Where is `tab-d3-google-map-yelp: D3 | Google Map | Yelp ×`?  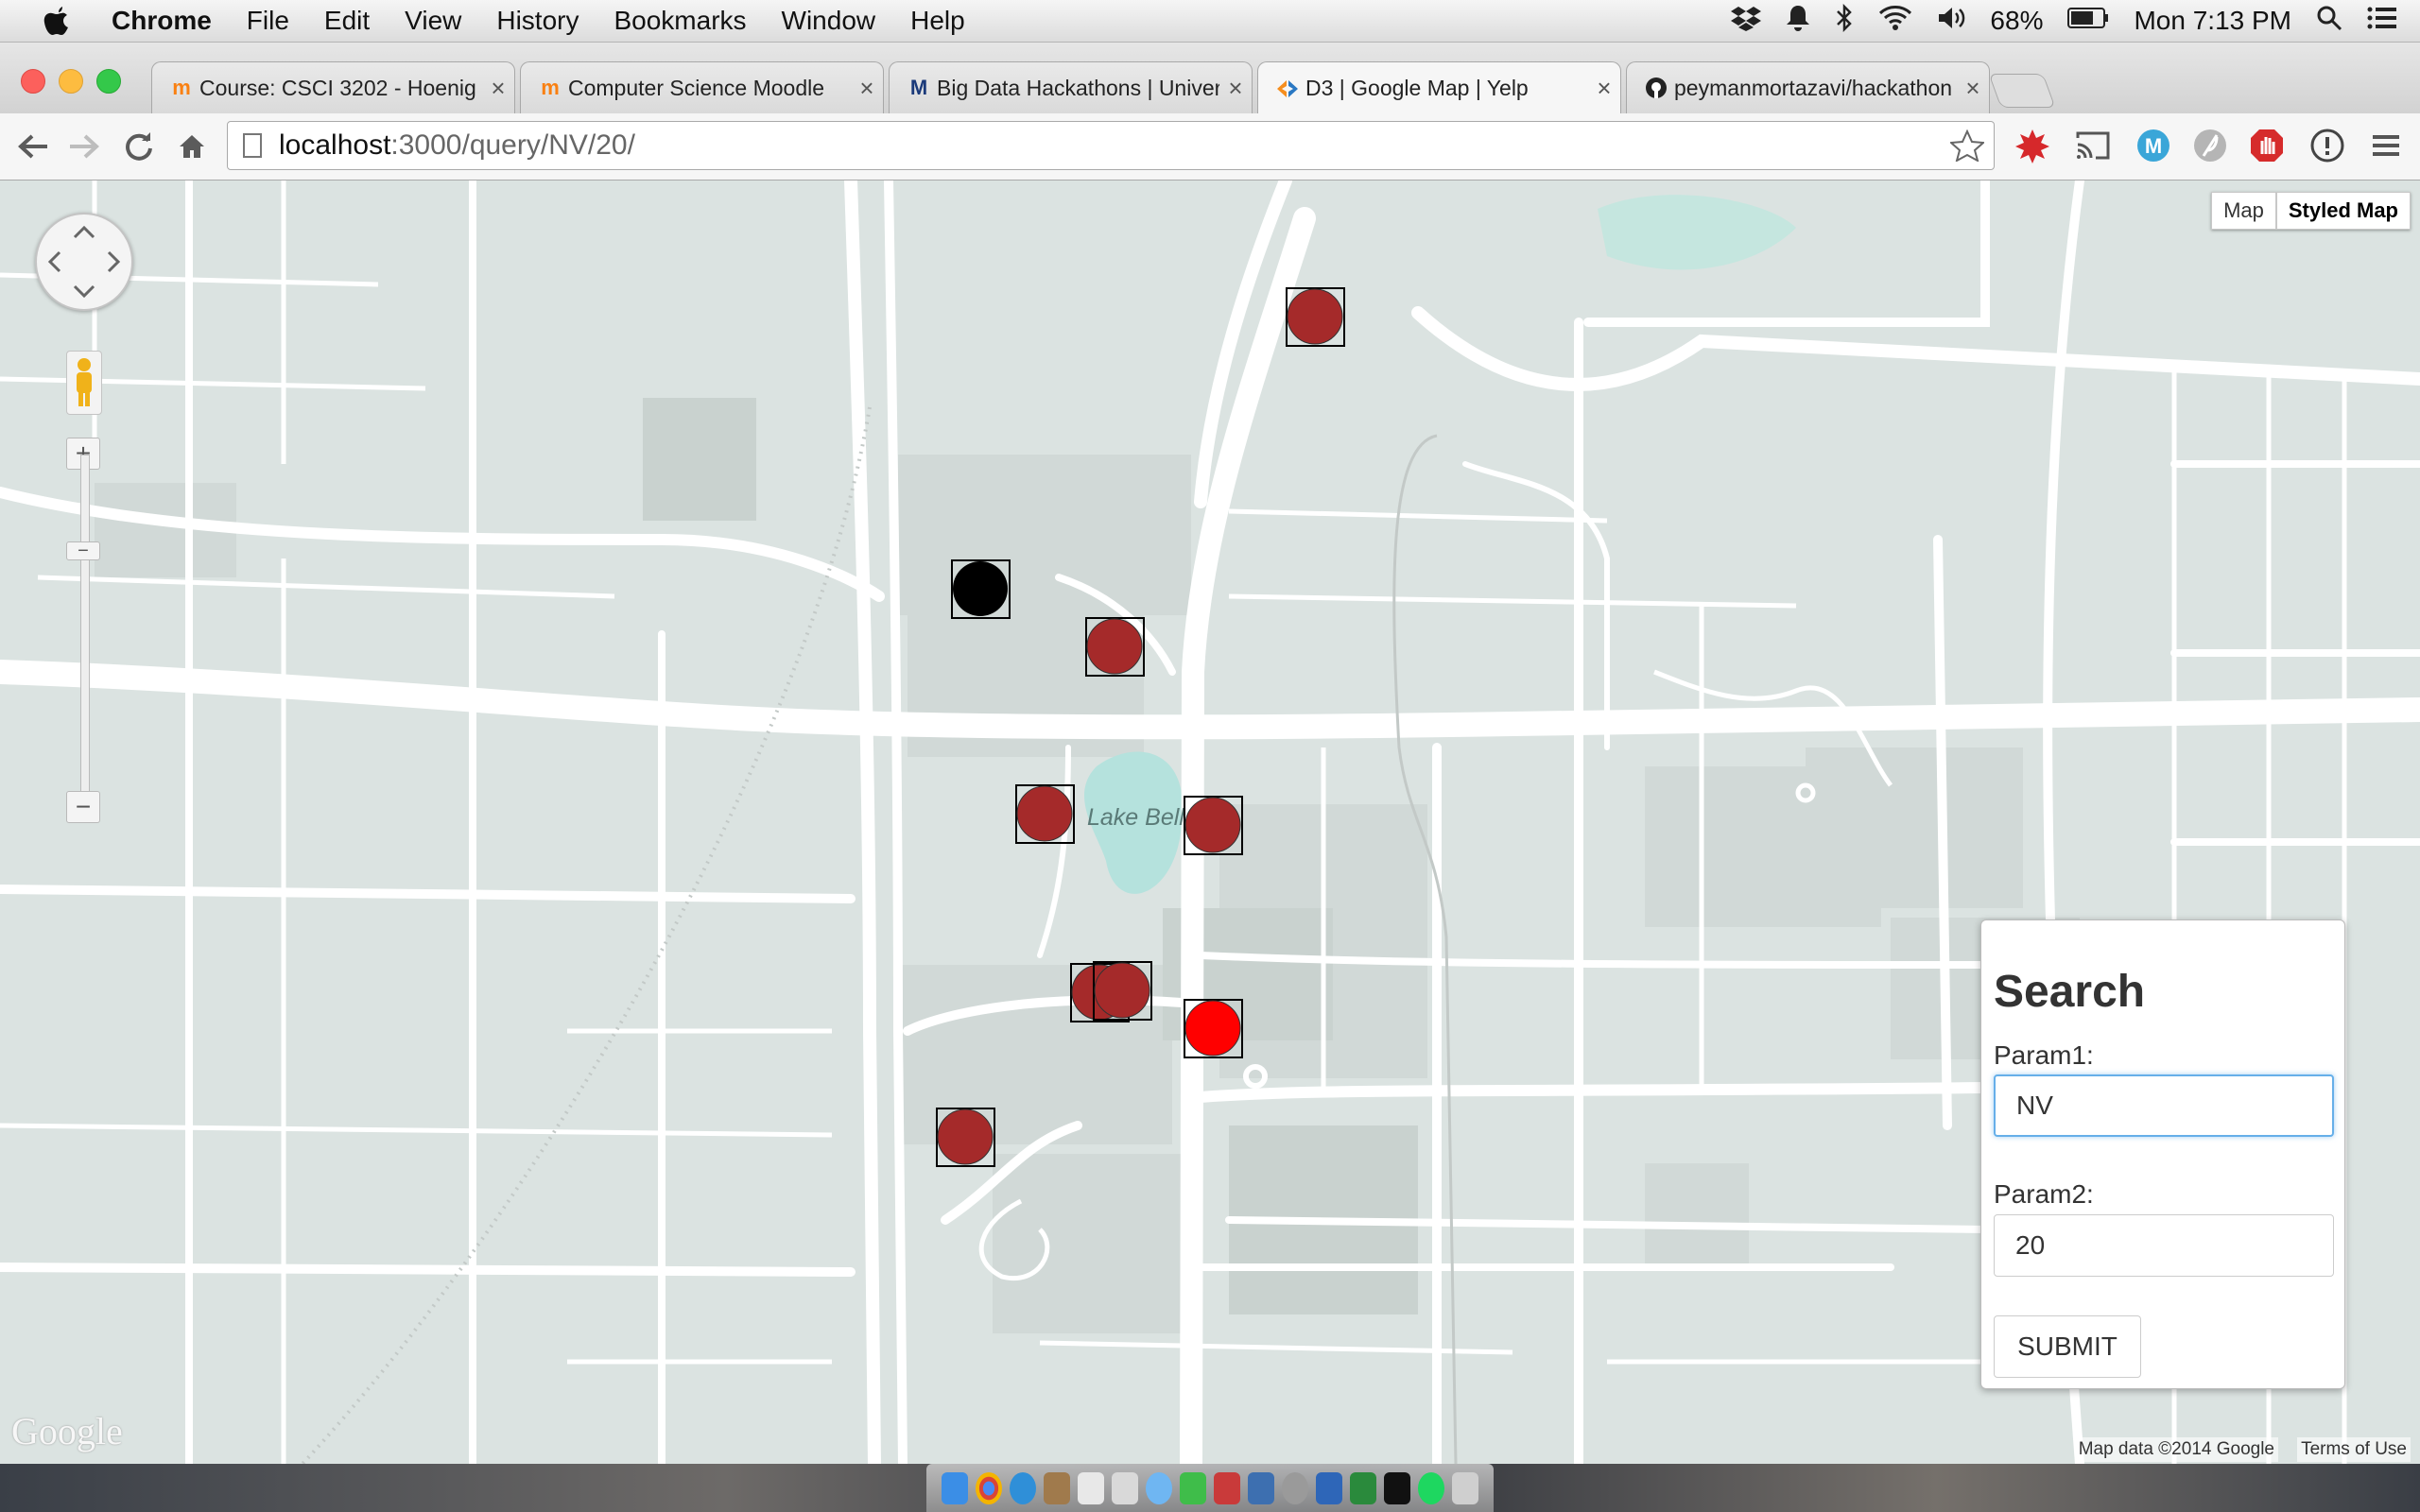
tab-d3-google-map-yelp: D3 | Google Map | Yelp × is located at coordinates (1439, 87).